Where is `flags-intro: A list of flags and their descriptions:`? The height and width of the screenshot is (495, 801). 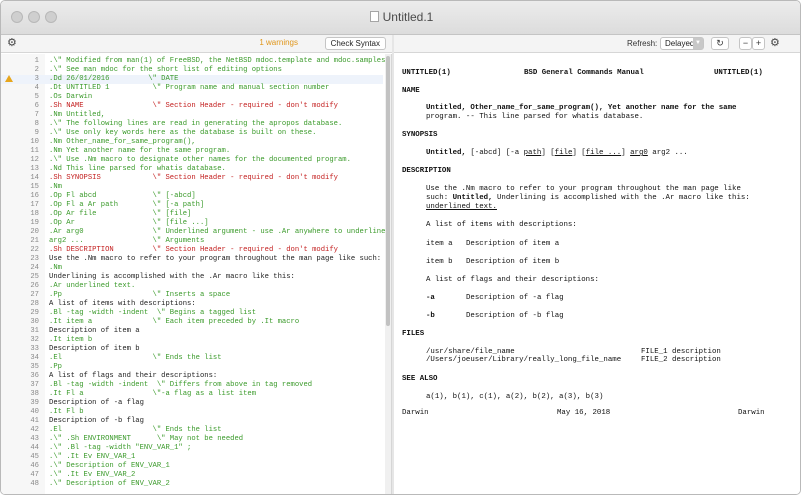 flags-intro: A list of flags and their descriptions: is located at coordinates (512, 280).